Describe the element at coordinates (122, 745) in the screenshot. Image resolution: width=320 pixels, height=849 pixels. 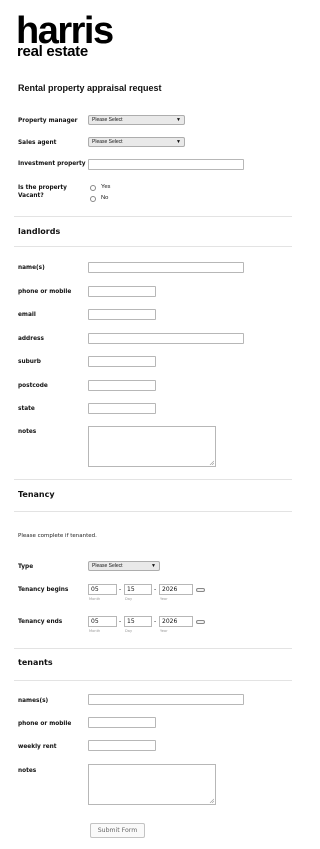
I see `weekly-rent-input` at that location.